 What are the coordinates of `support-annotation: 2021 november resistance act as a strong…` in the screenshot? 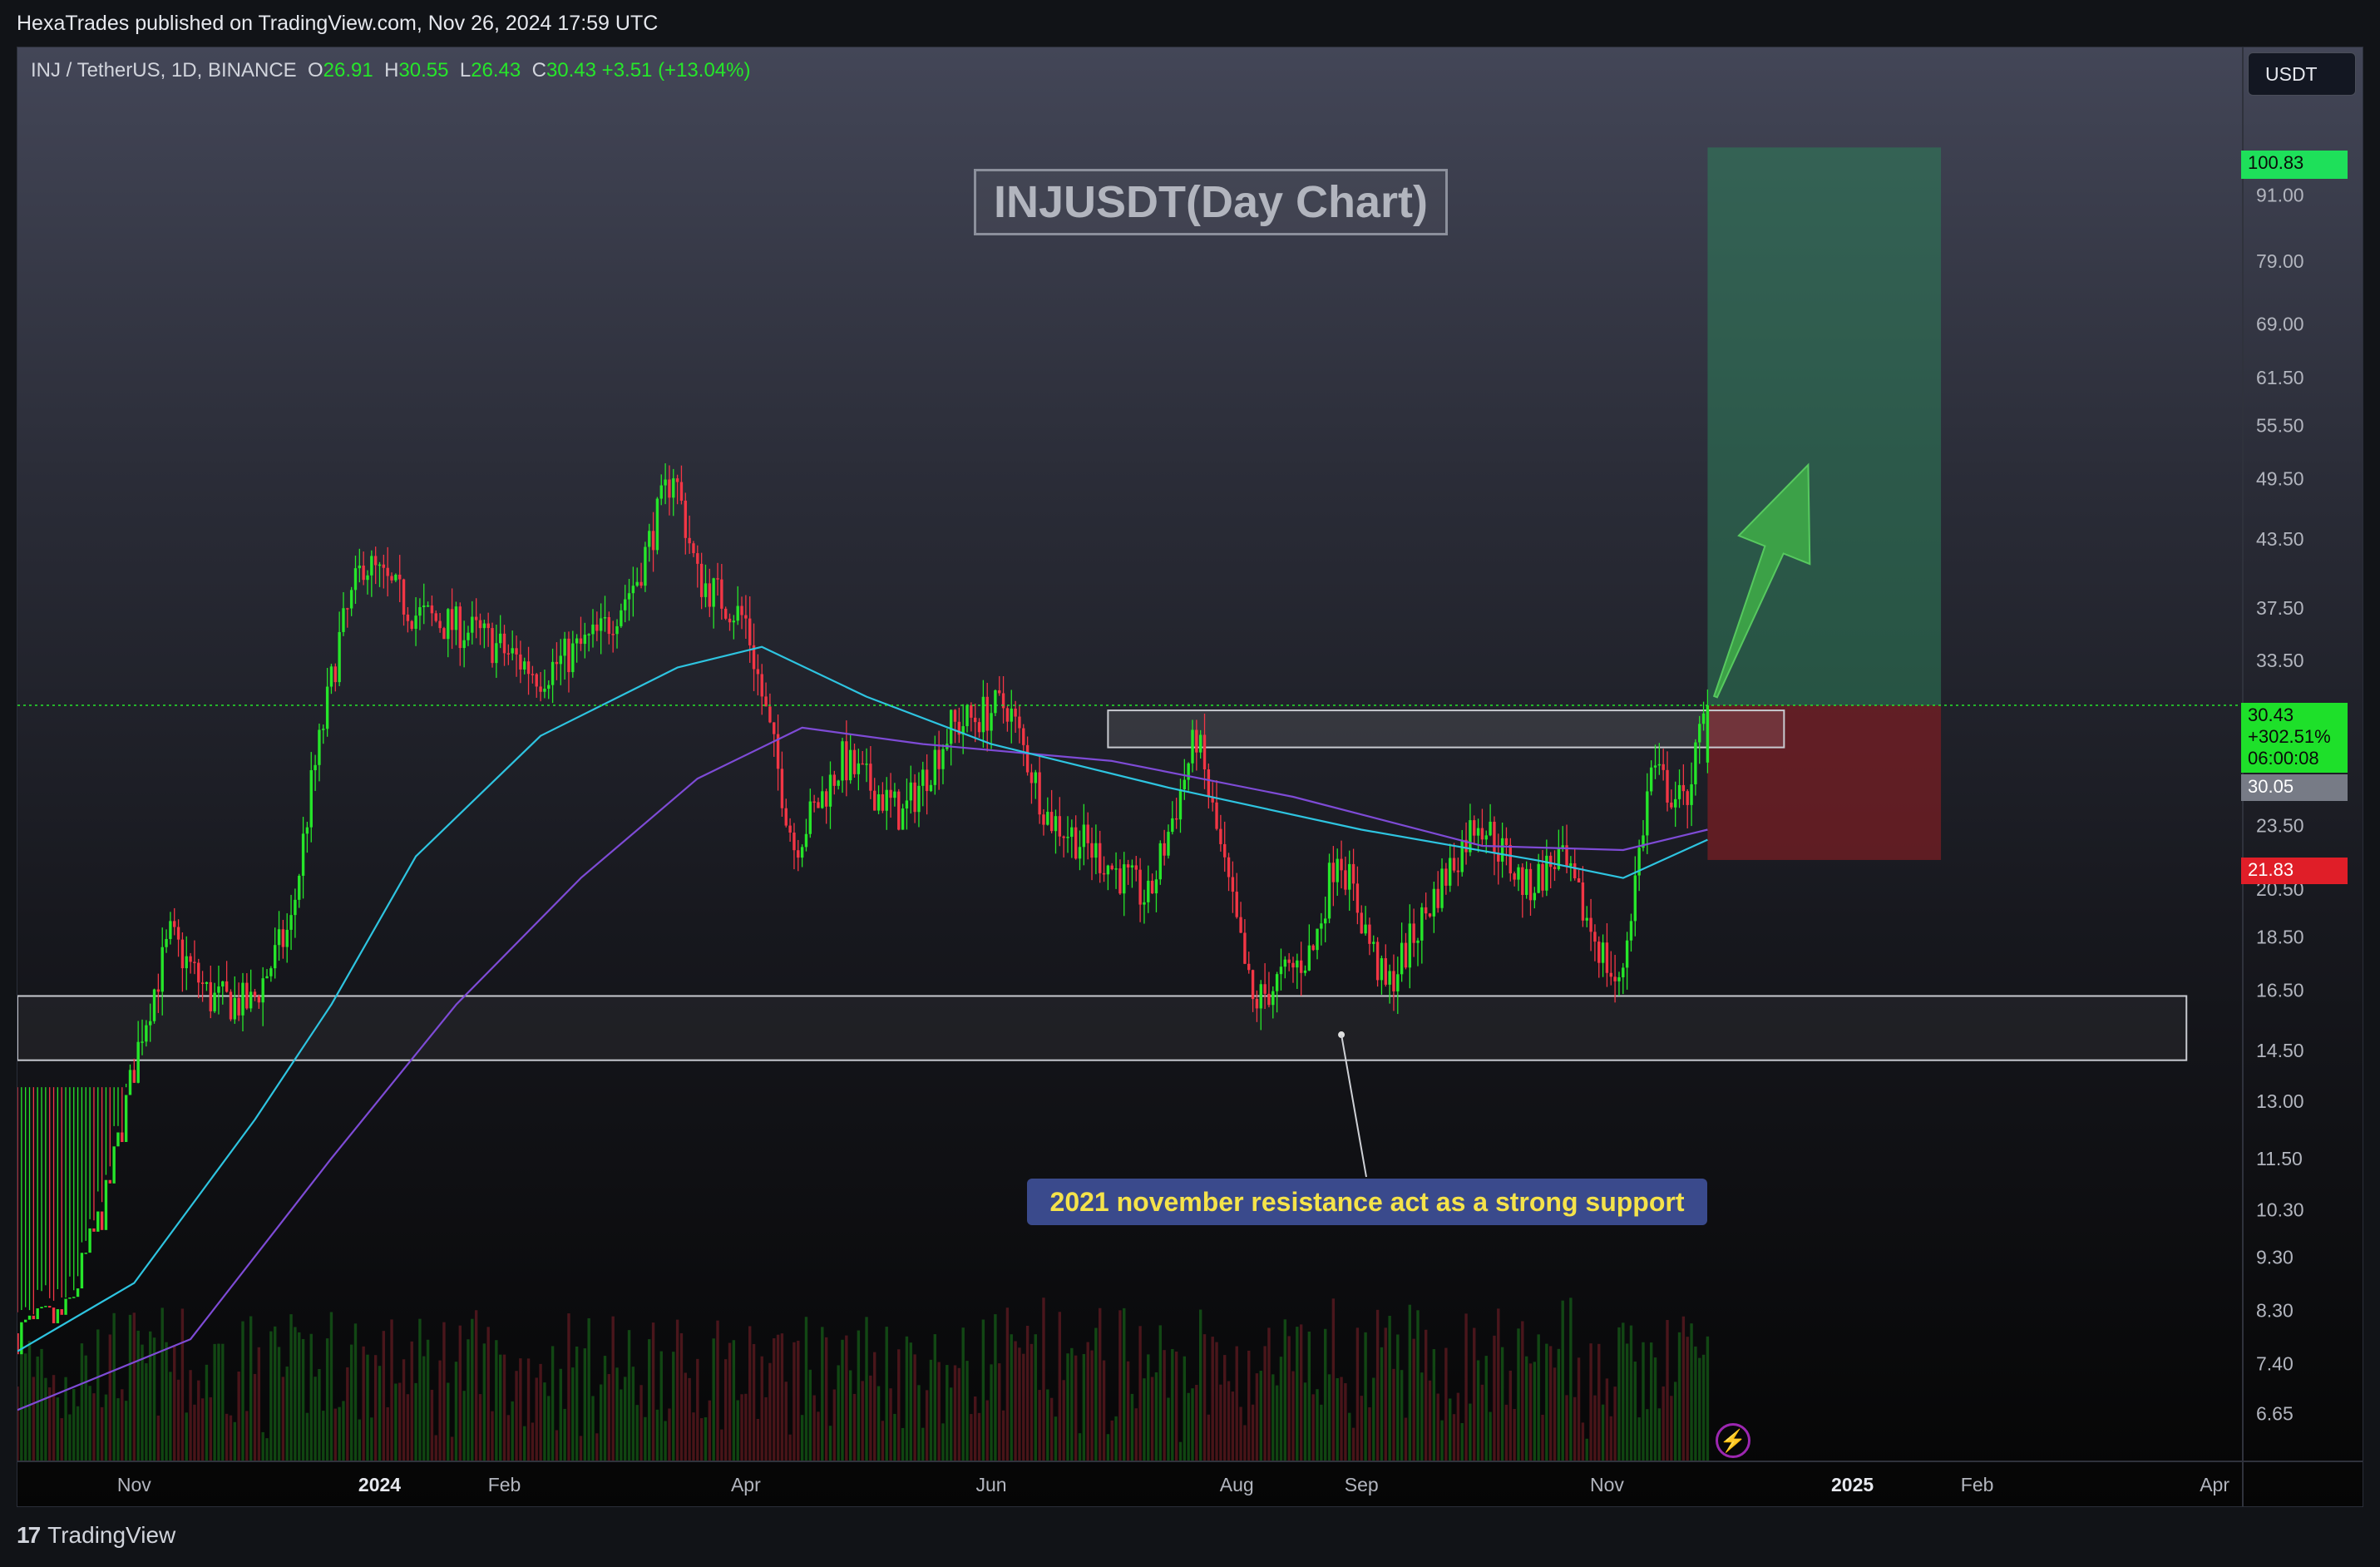 It's located at (1367, 1202).